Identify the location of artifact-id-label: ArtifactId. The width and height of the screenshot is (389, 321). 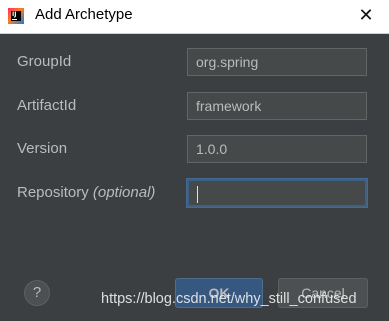
(47, 105).